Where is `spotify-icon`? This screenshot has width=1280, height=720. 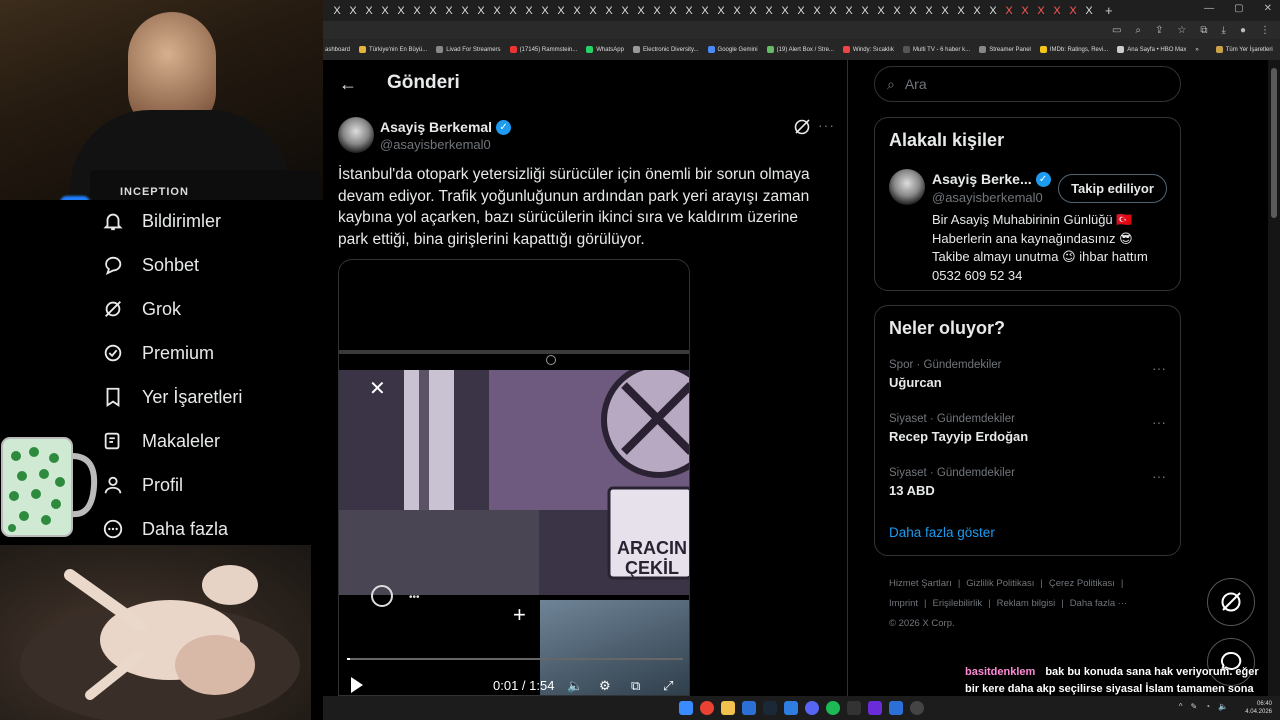
spotify-icon is located at coordinates (833, 708).